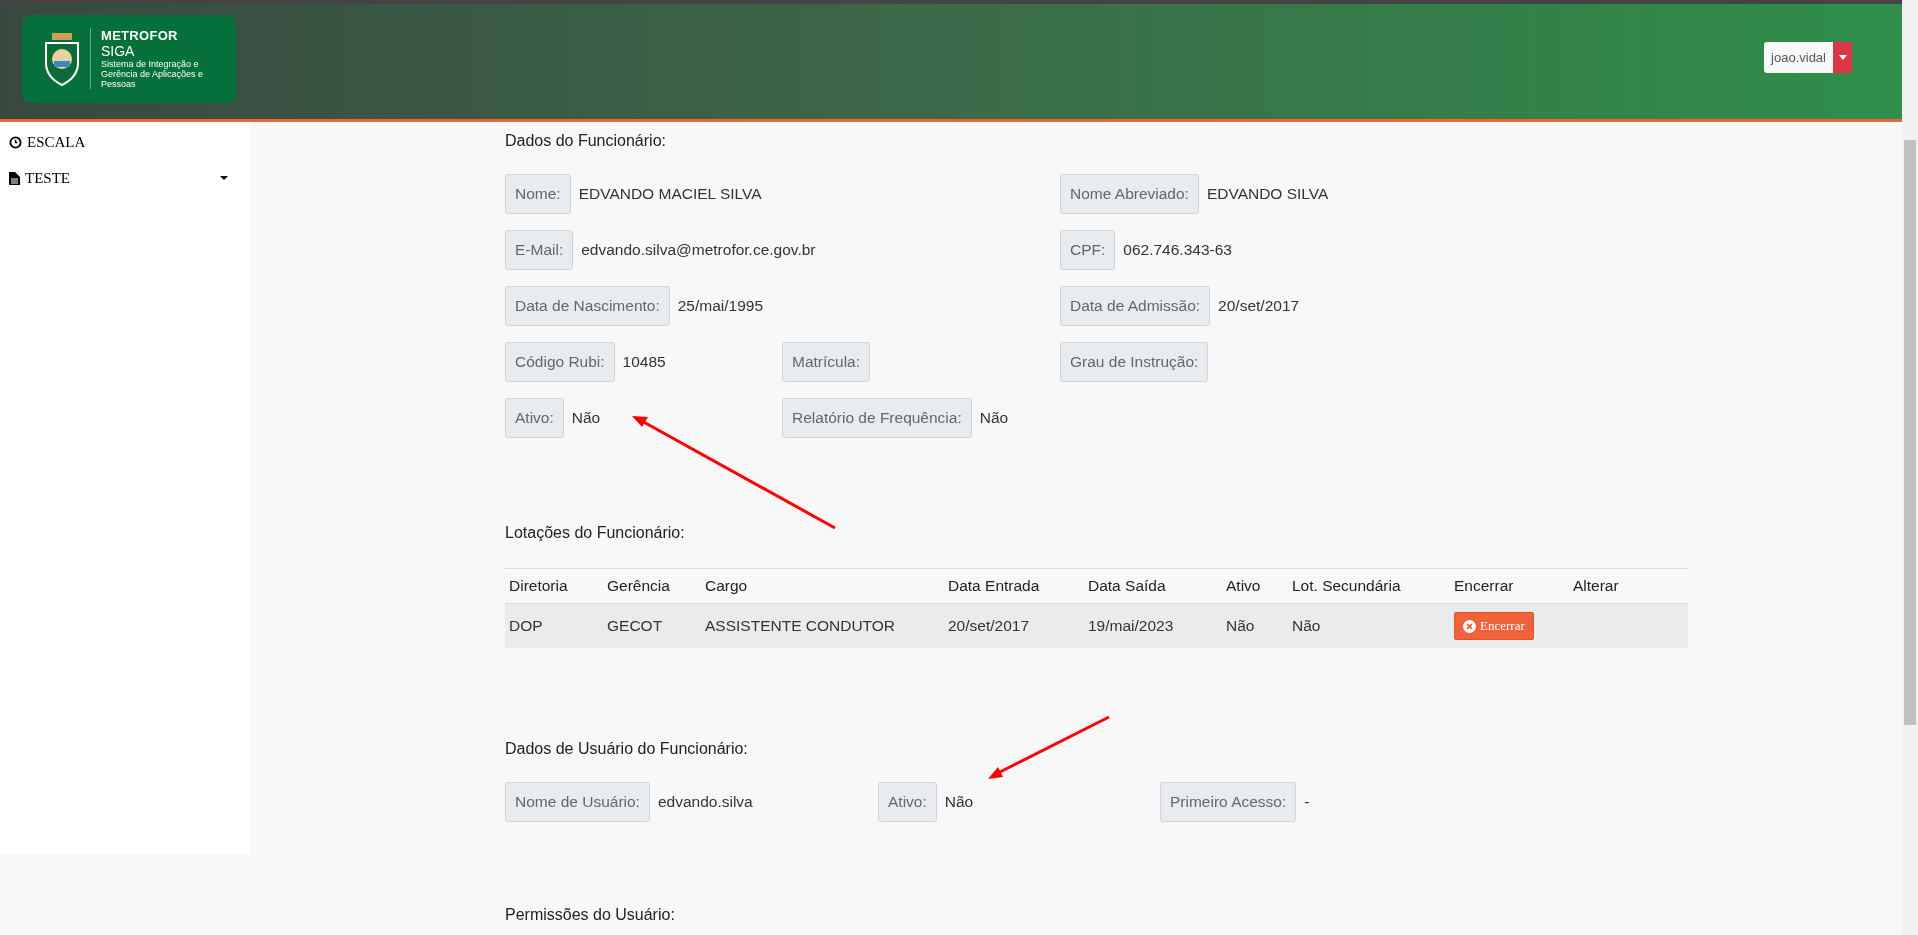 The image size is (1918, 935). What do you see at coordinates (1255, 586) in the screenshot?
I see `column-header: Ativo` at bounding box center [1255, 586].